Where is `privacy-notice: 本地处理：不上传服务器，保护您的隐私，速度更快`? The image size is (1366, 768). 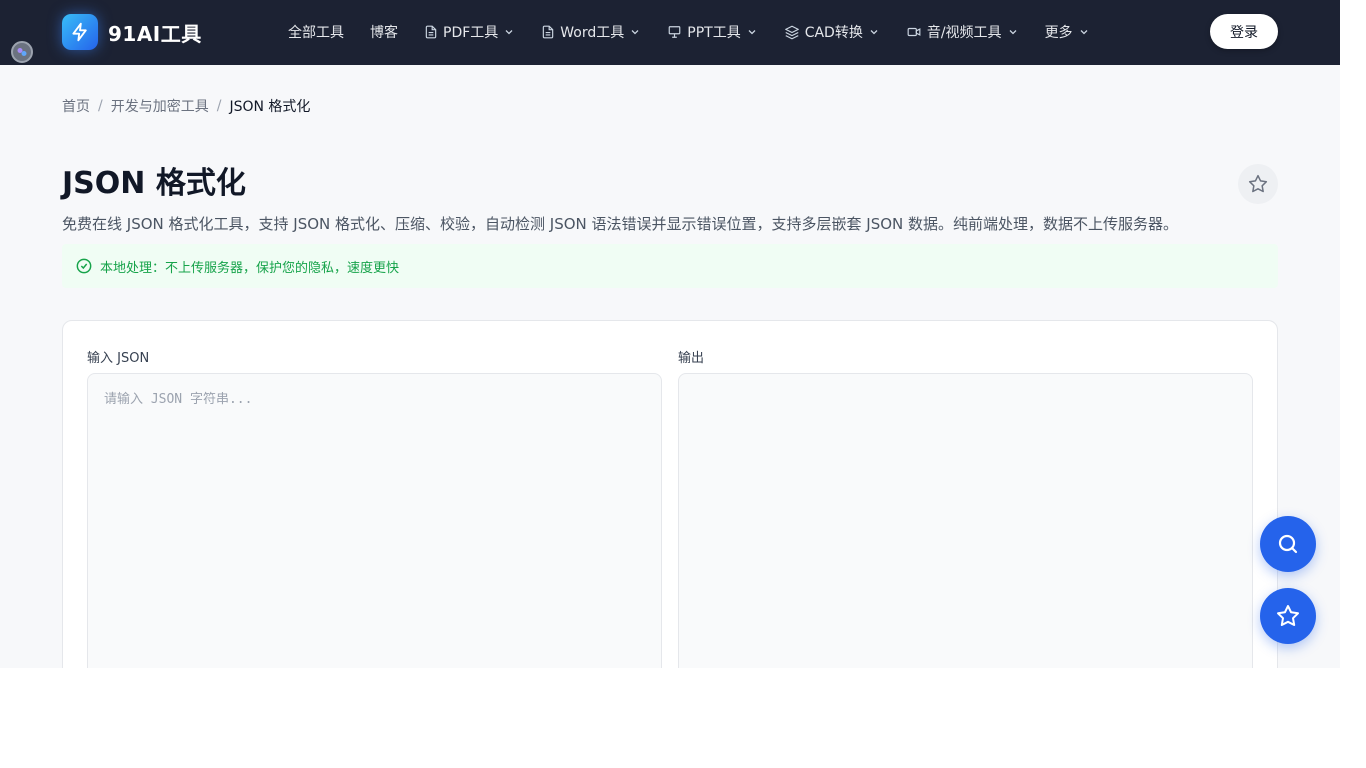
privacy-notice: 本地处理：不上传服务器，保护您的隐私，速度更快 is located at coordinates (670, 266).